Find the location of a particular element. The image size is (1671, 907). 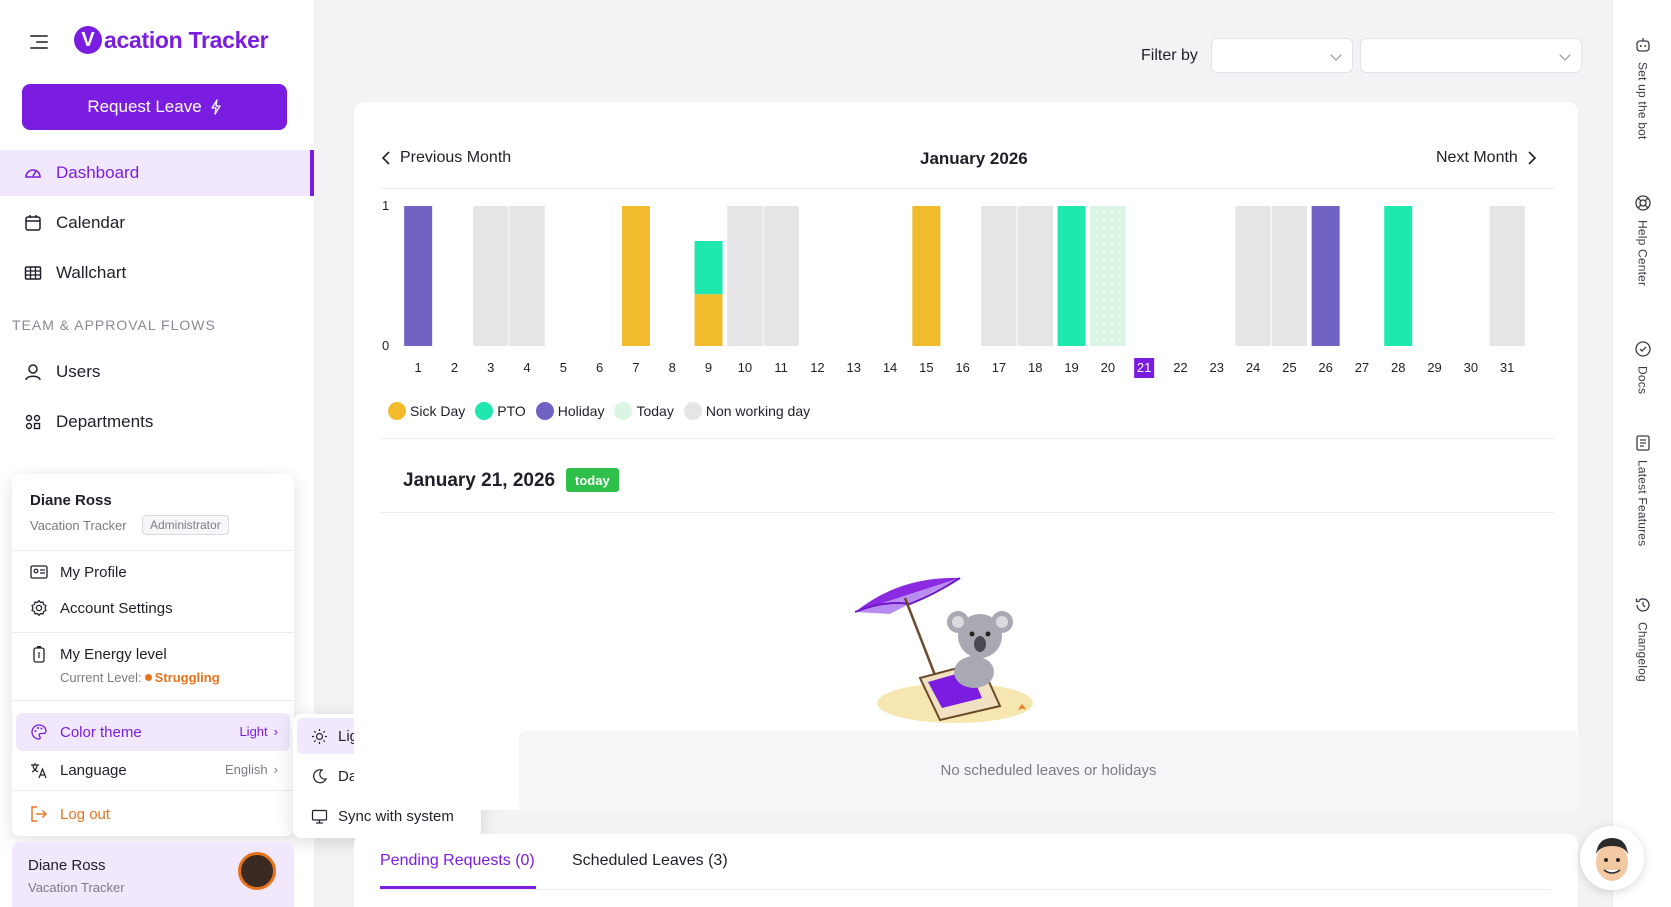

id-card-icon is located at coordinates (39, 572).